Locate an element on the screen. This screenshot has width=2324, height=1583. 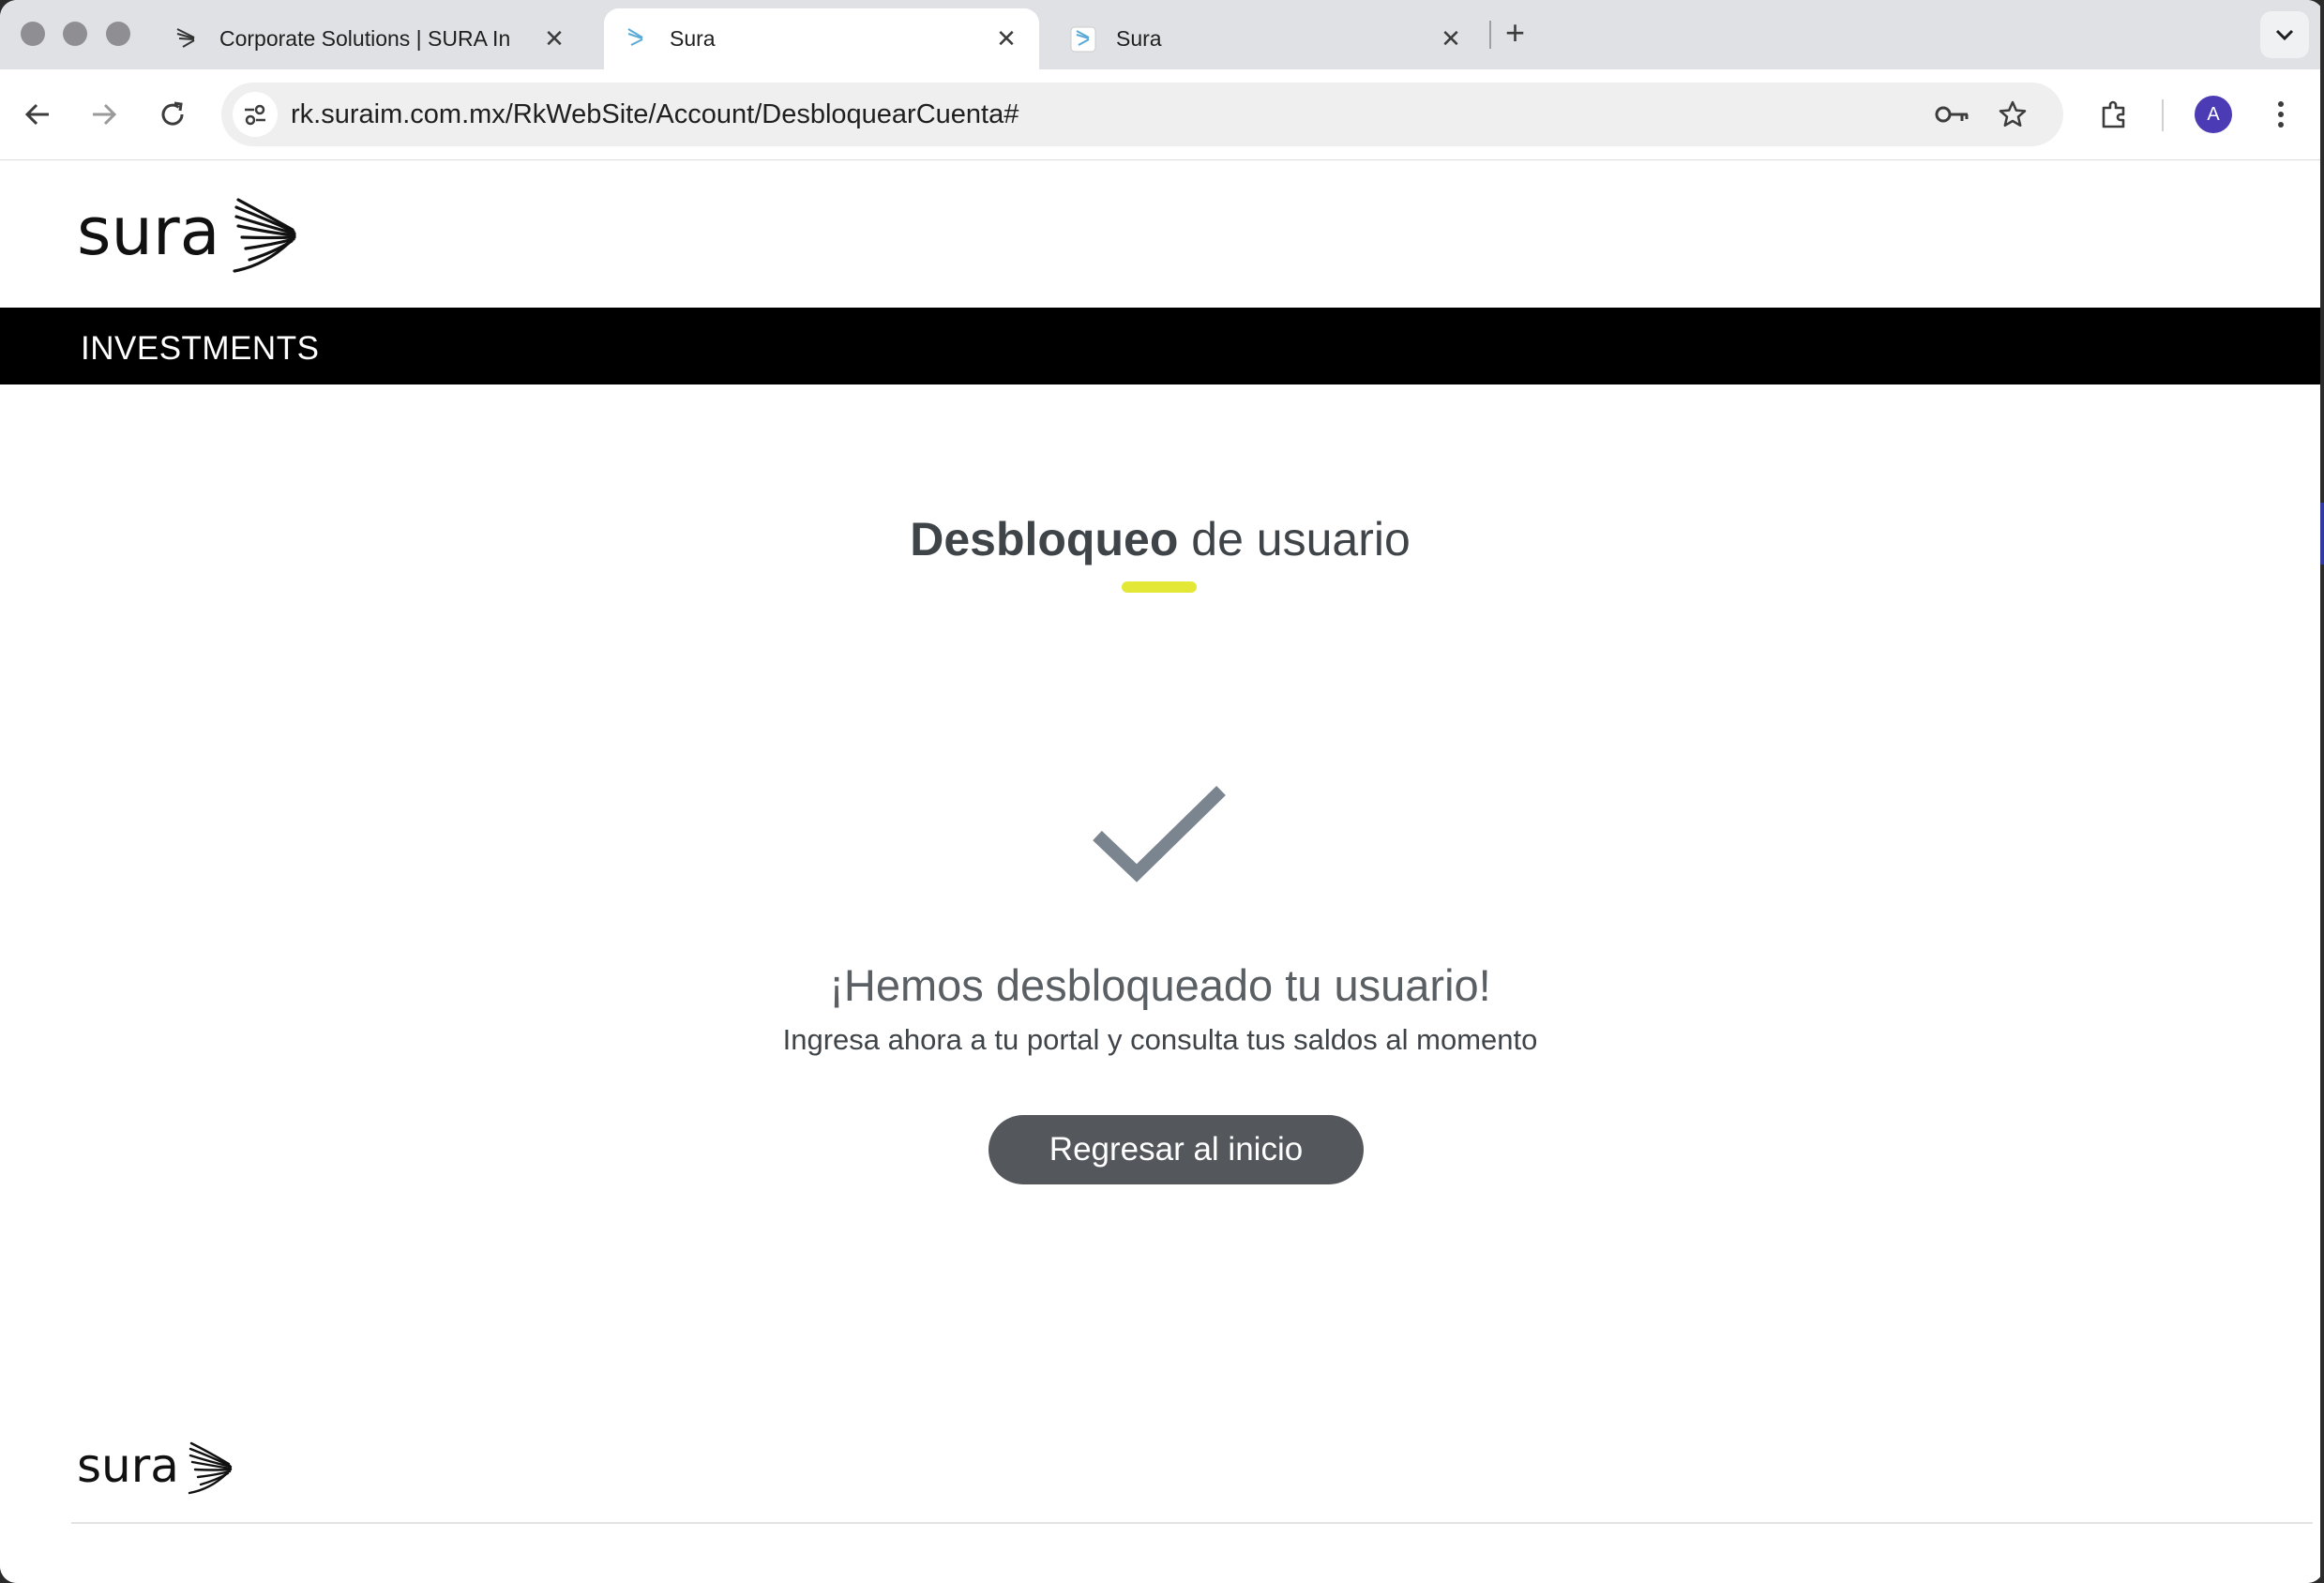
site-info-icon is located at coordinates (255, 115).